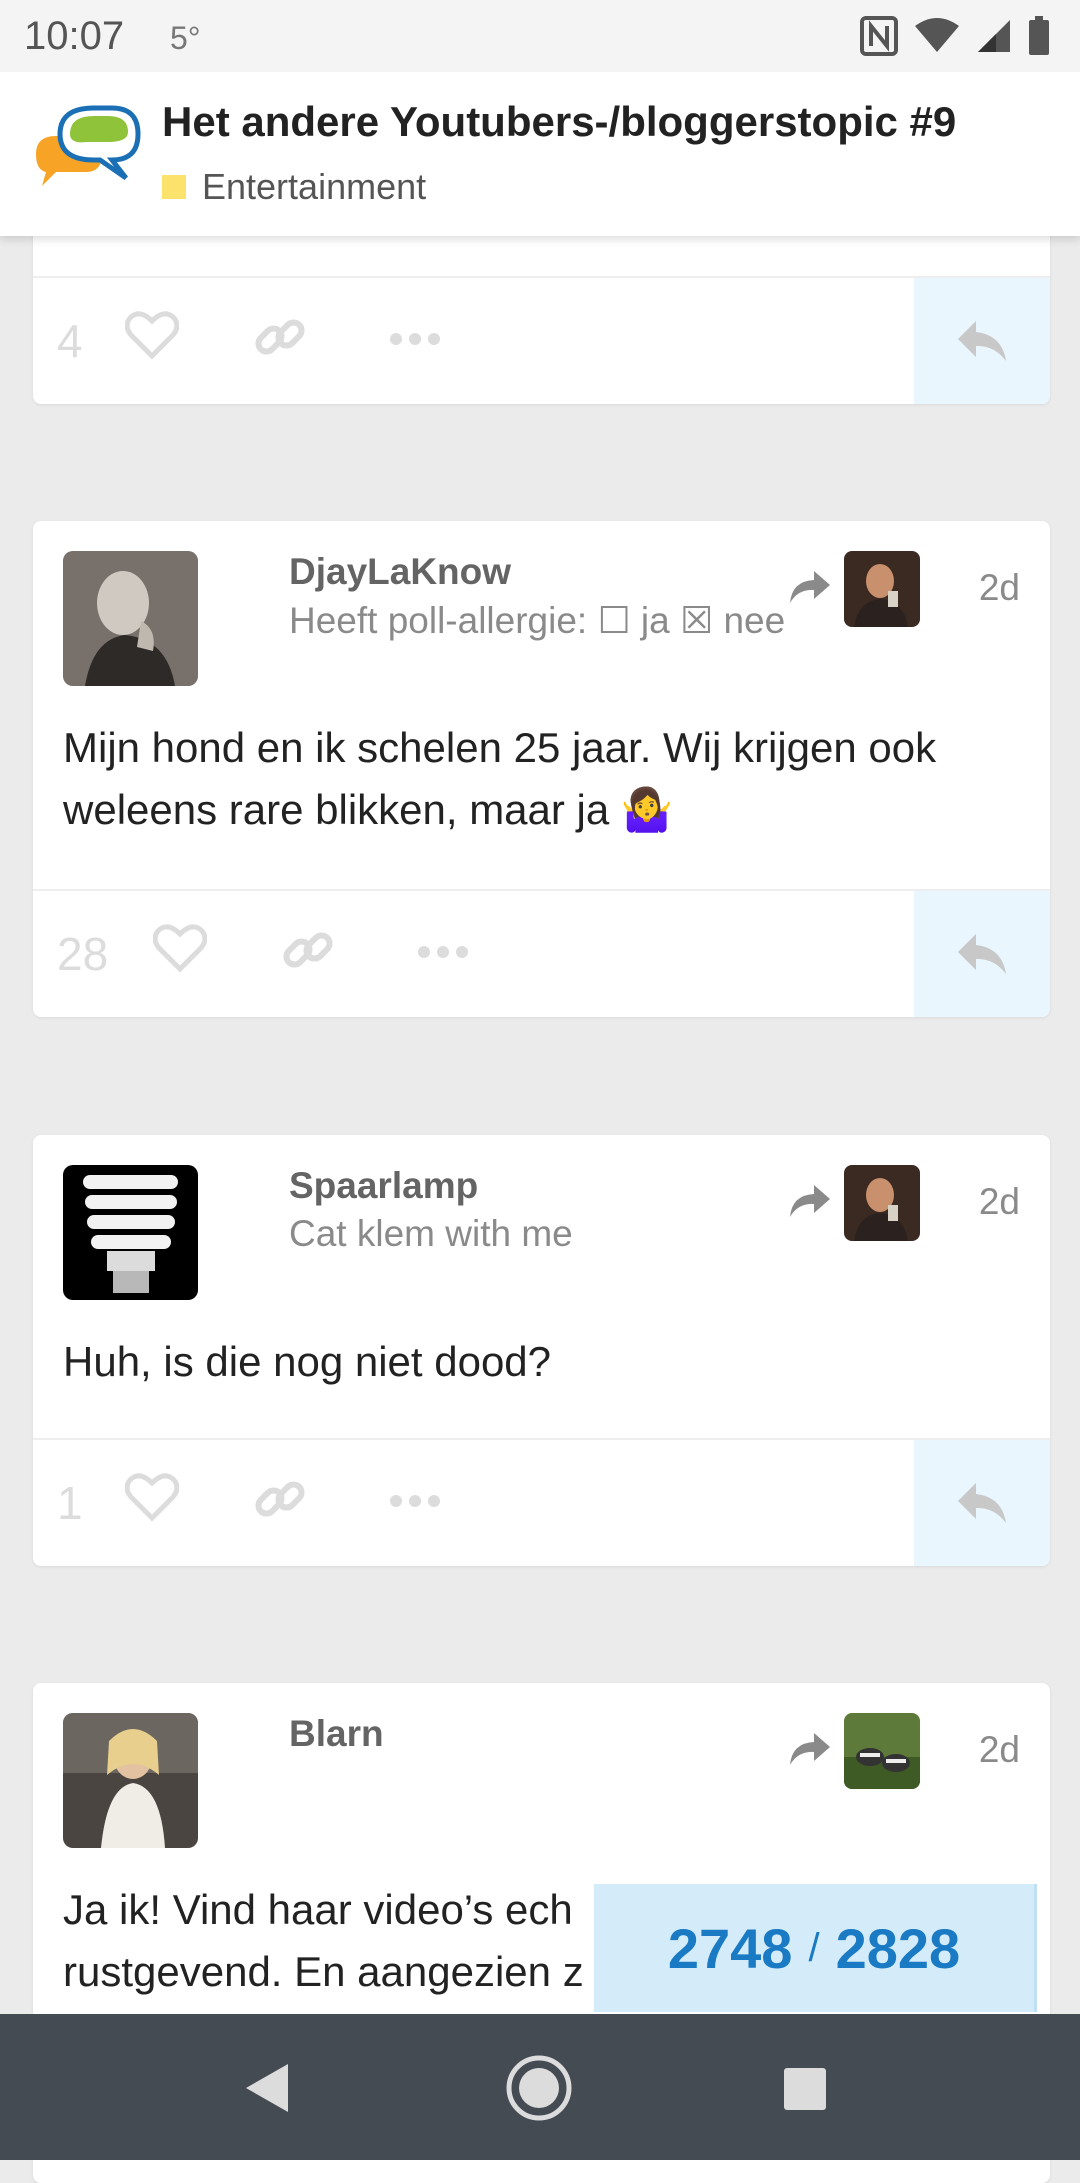 The width and height of the screenshot is (1080, 2183). What do you see at coordinates (70, 1503) in the screenshot?
I see `like-count: 1` at bounding box center [70, 1503].